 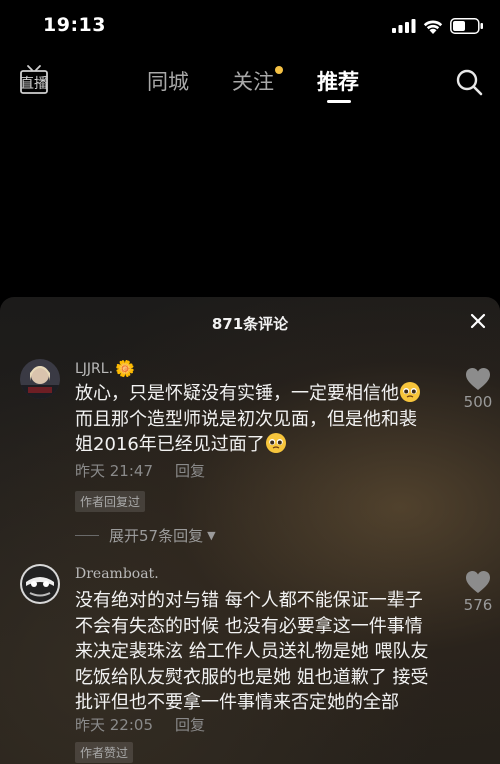 What do you see at coordinates (339, 101) in the screenshot?
I see `active-tab-indicator` at bounding box center [339, 101].